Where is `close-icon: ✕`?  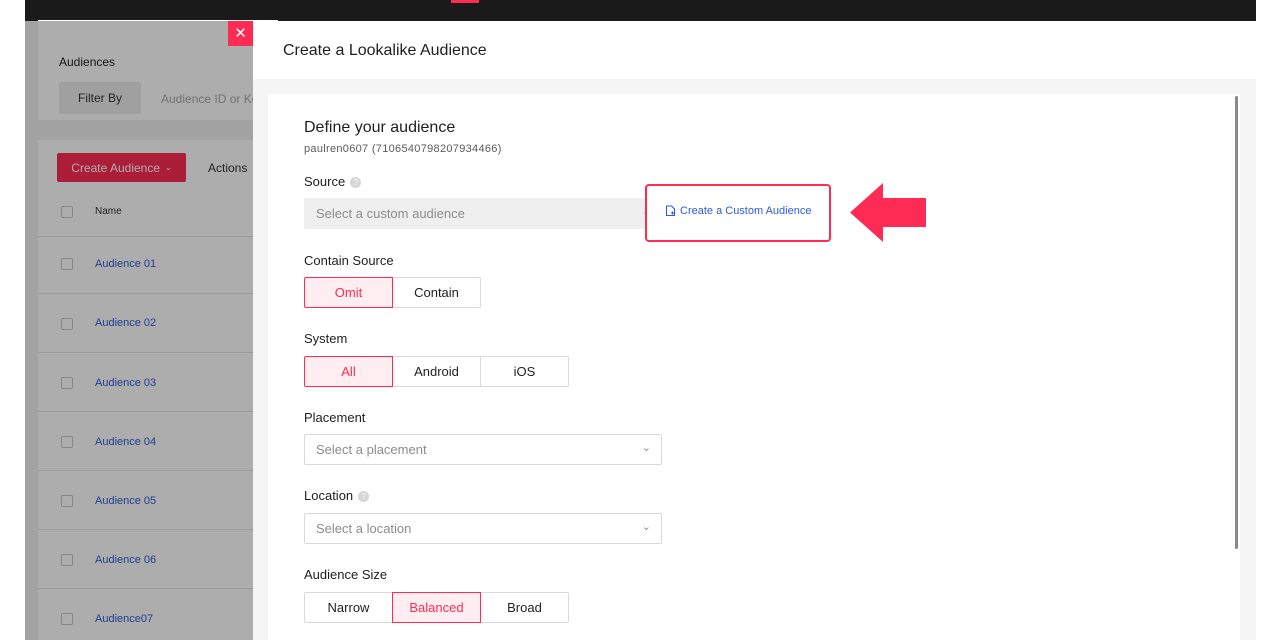 close-icon: ✕ is located at coordinates (240, 33).